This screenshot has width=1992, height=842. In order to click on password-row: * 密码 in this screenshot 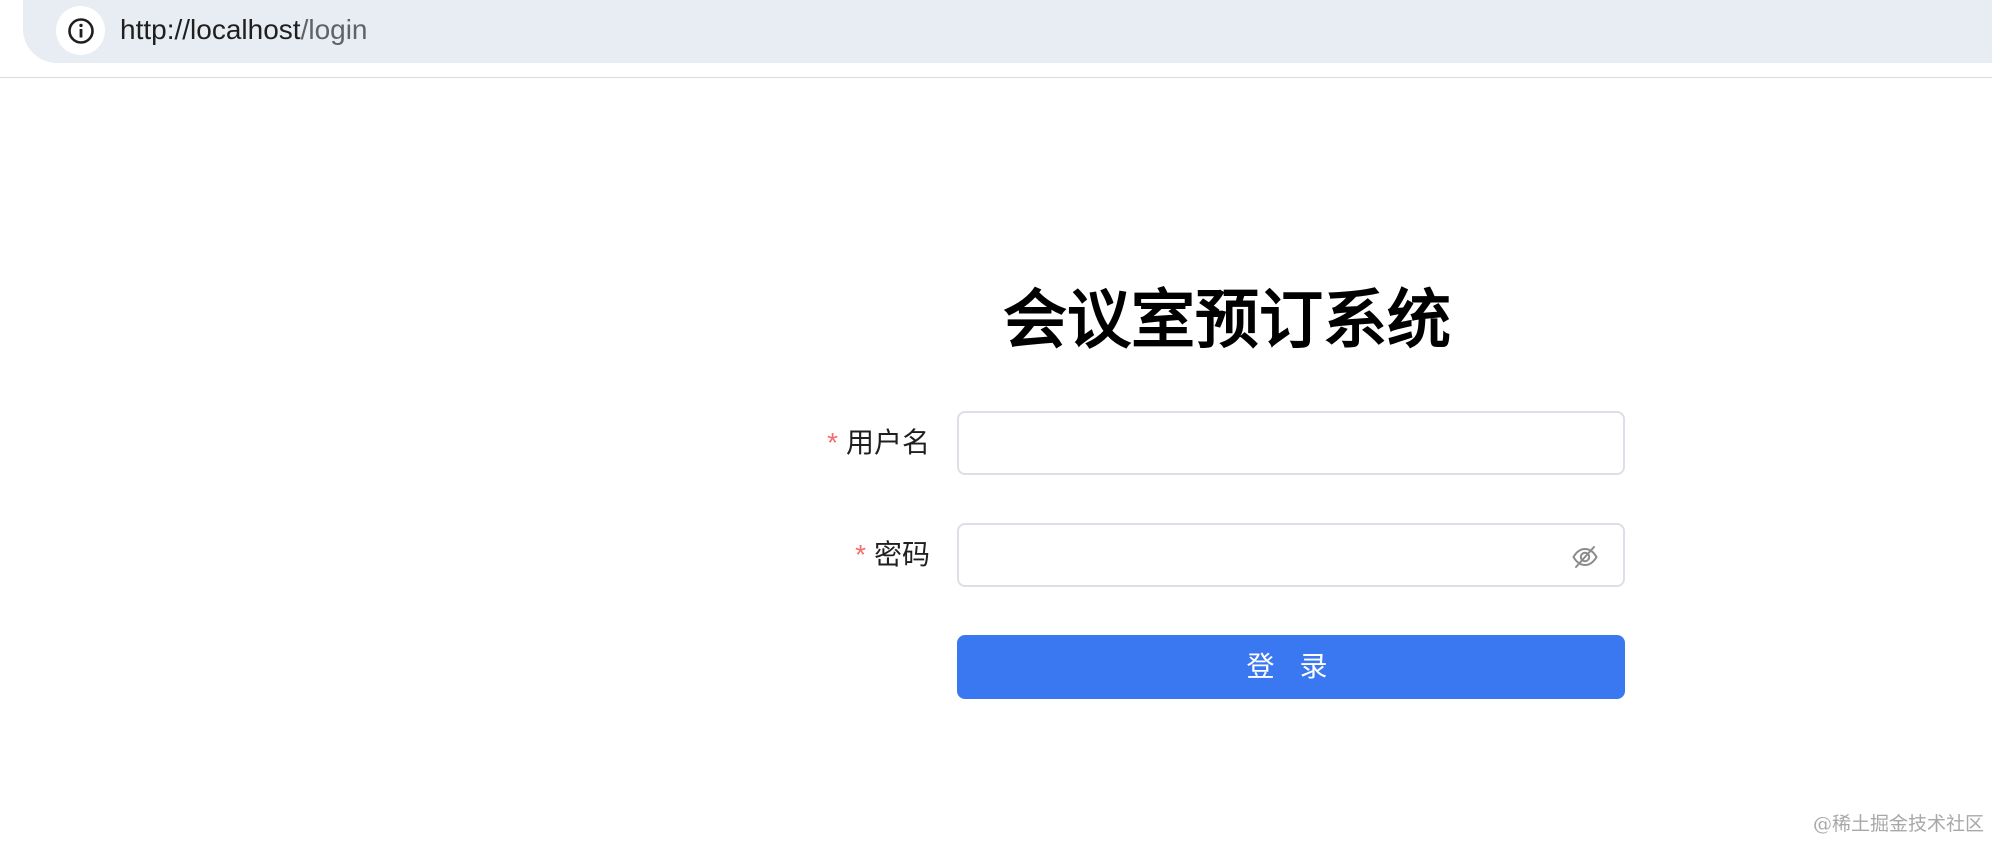, I will do `click(1192, 555)`.